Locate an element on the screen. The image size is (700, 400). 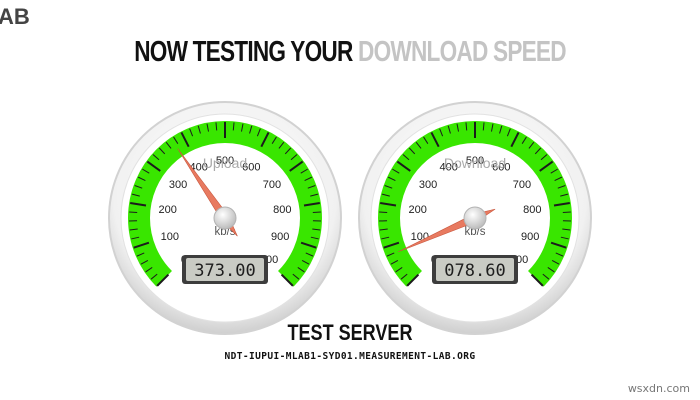
upload-scale-label: 800 is located at coordinates (282, 210).